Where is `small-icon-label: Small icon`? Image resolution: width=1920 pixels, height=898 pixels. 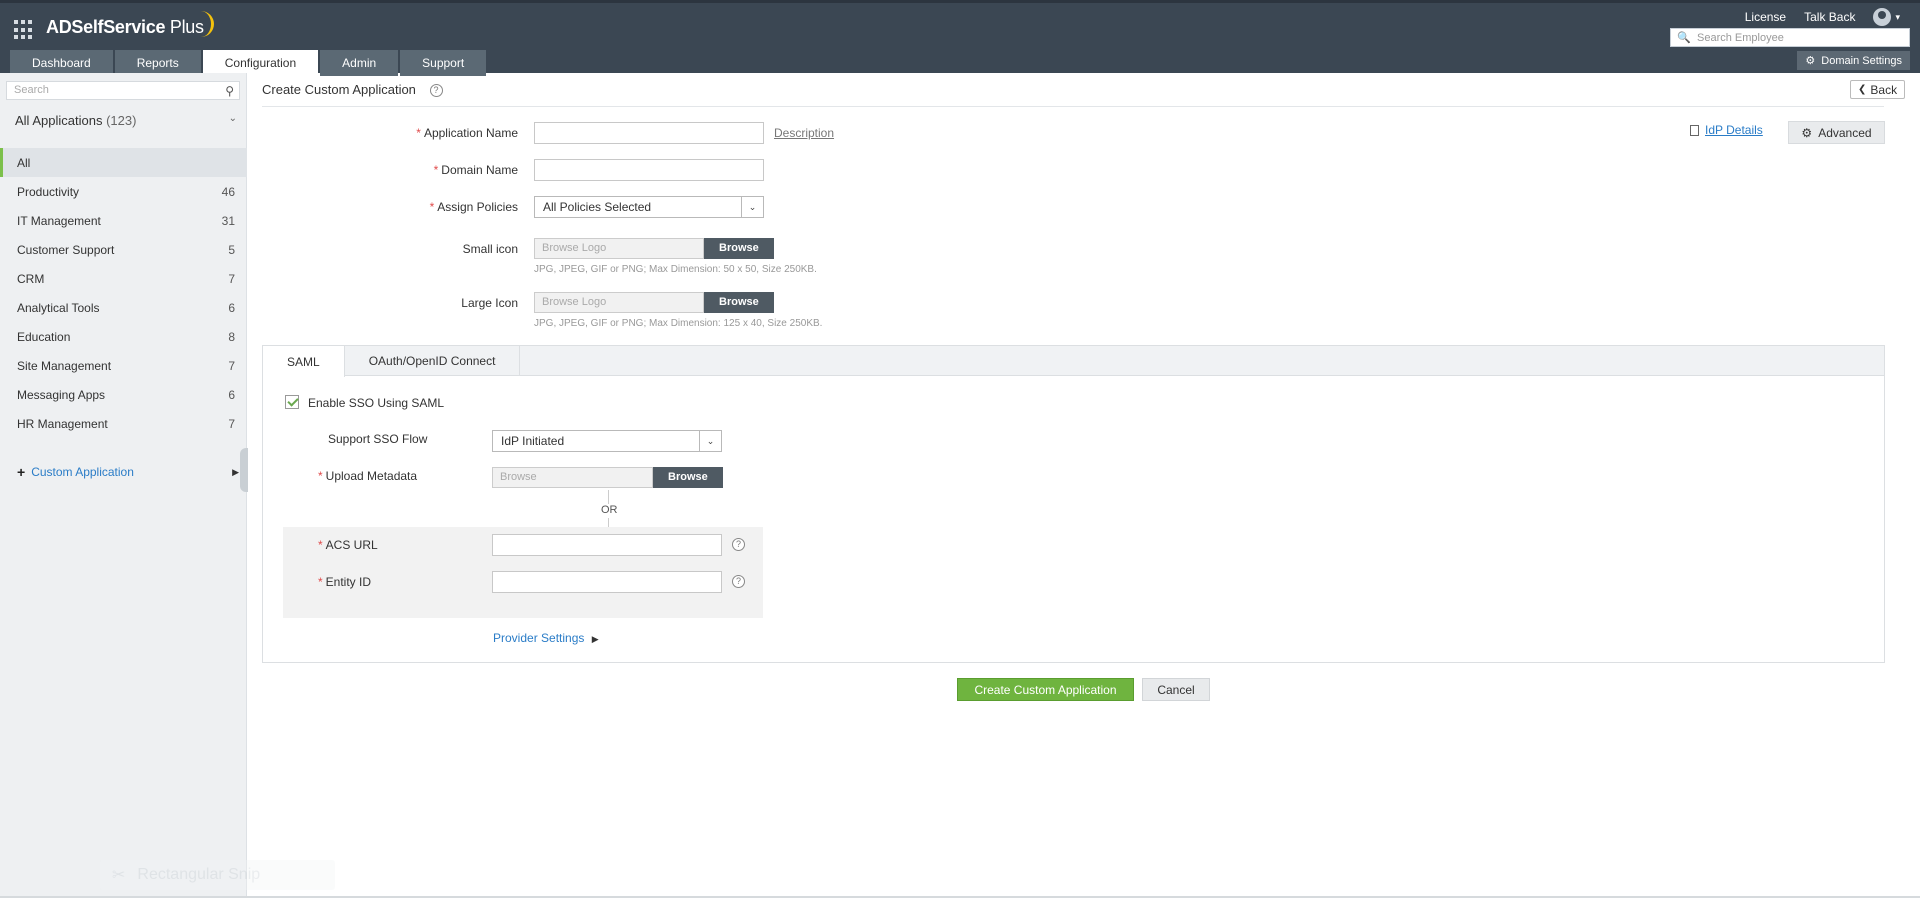
small-icon-label: Small icon is located at coordinates (490, 249).